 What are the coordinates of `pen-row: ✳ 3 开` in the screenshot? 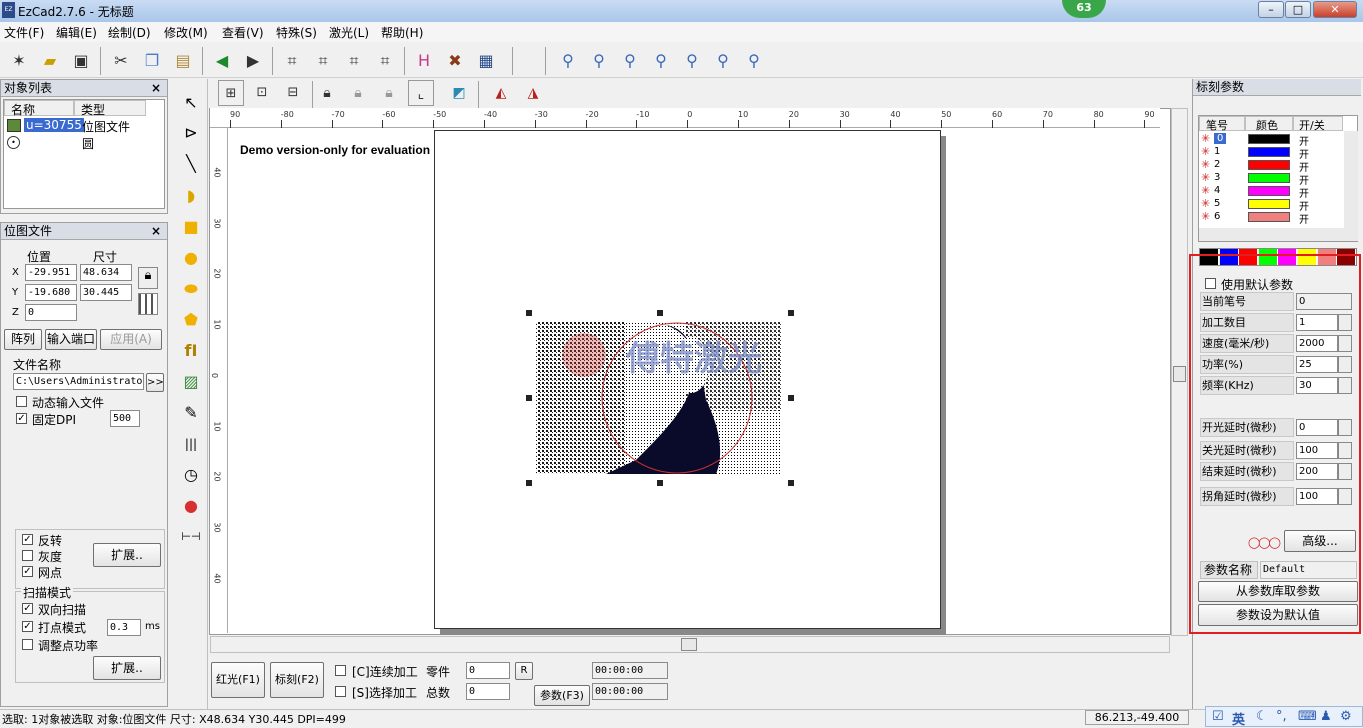 It's located at (1271, 179).